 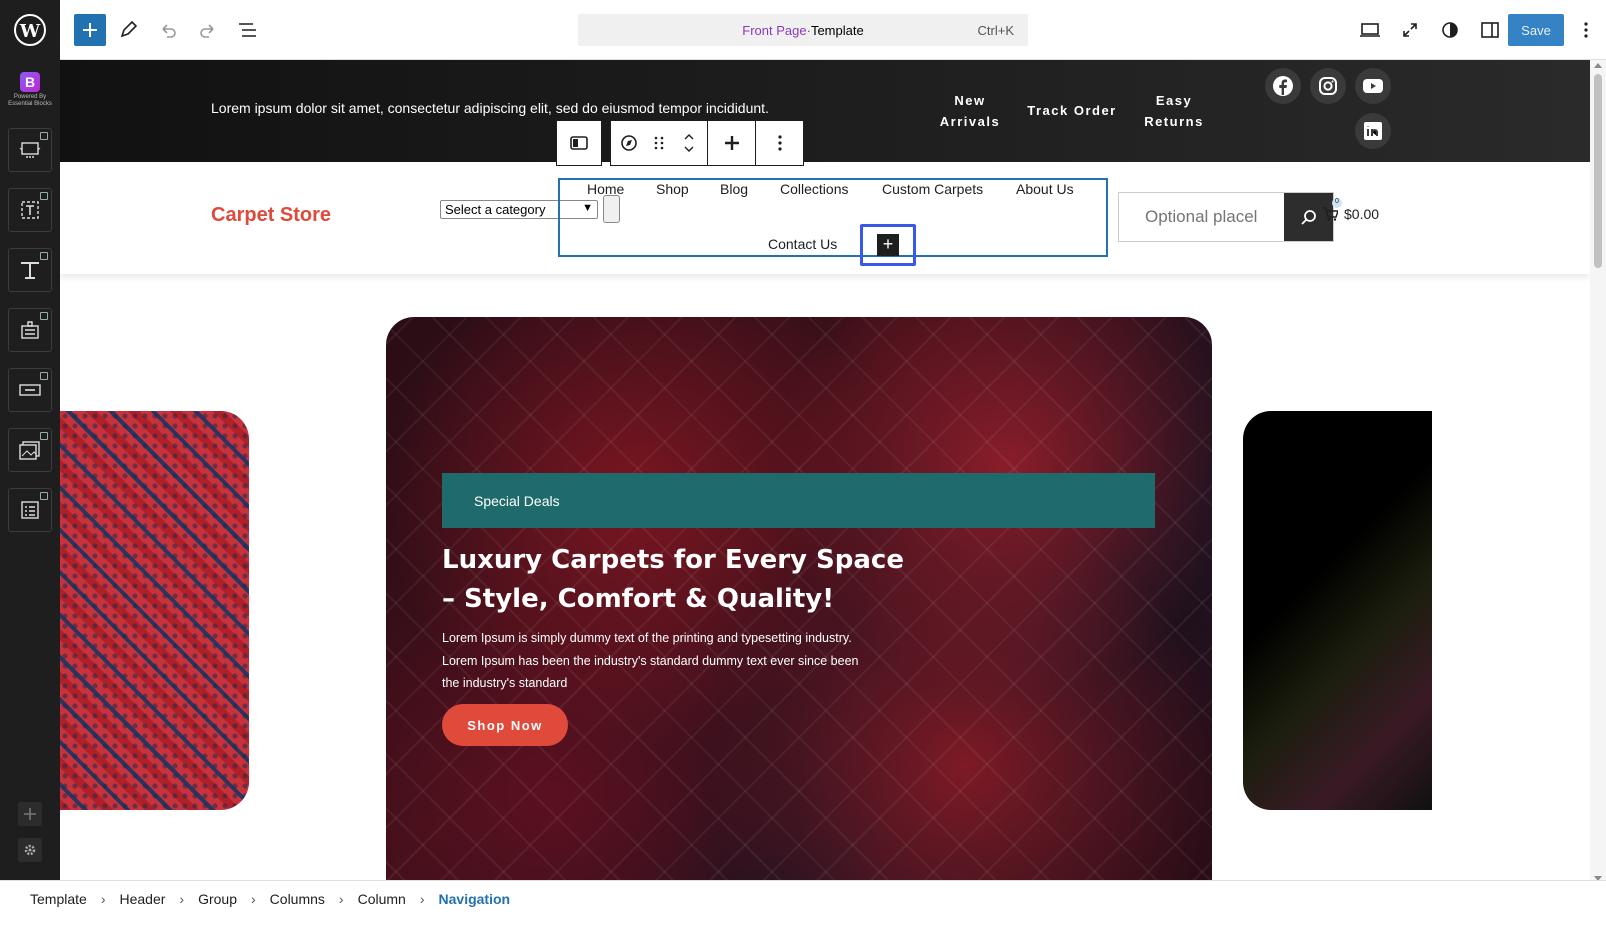 I want to click on youtube-icon, so click(x=1373, y=86).